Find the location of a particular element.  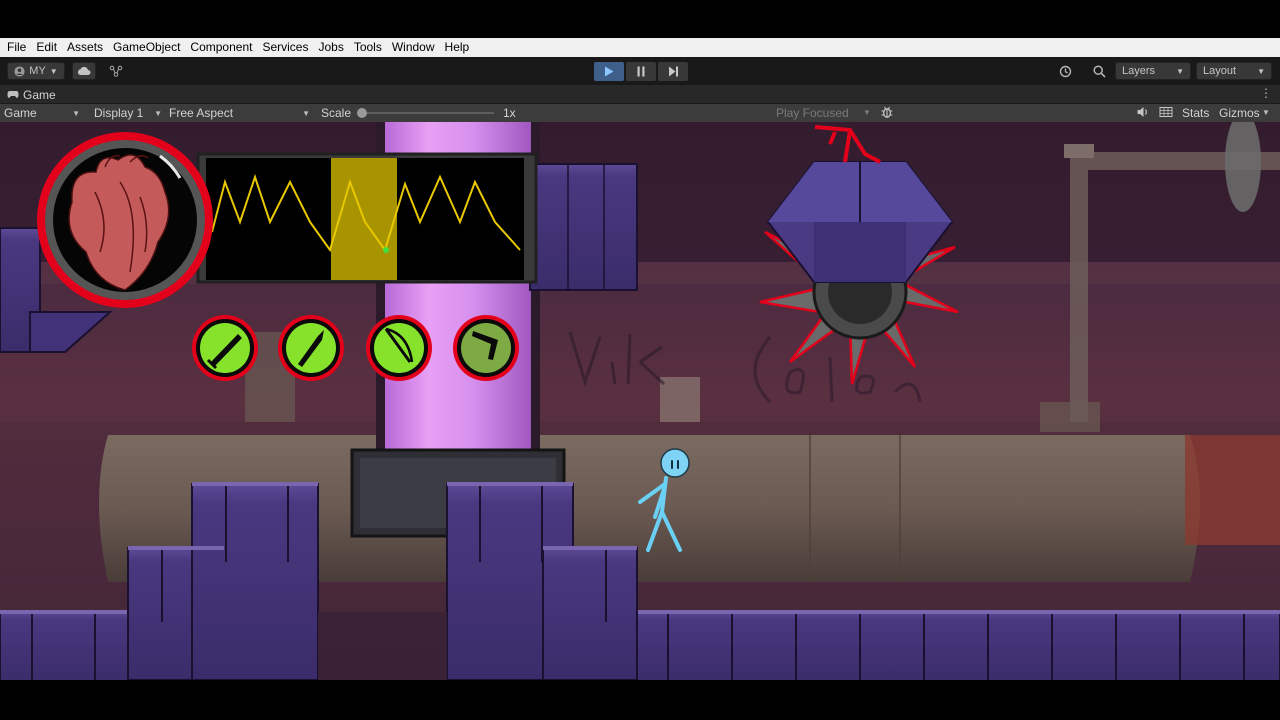

scale-slider-handle is located at coordinates (362, 113).